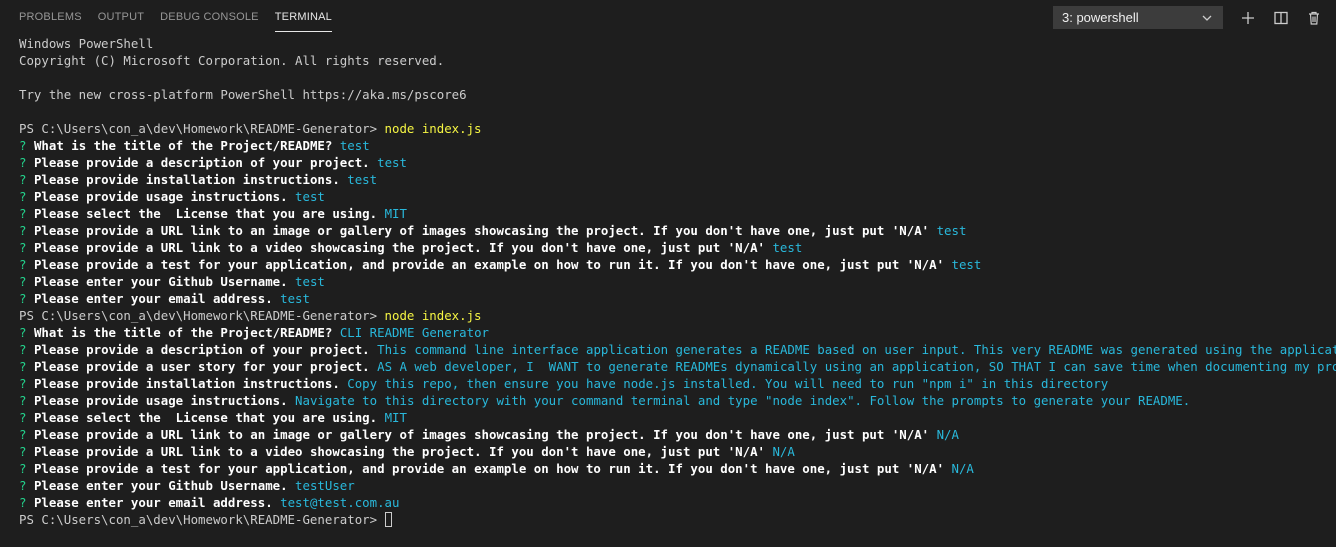 The image size is (1336, 547). Describe the element at coordinates (677, 298) in the screenshot. I see `question-line: ? Please enter your email address. test` at that location.